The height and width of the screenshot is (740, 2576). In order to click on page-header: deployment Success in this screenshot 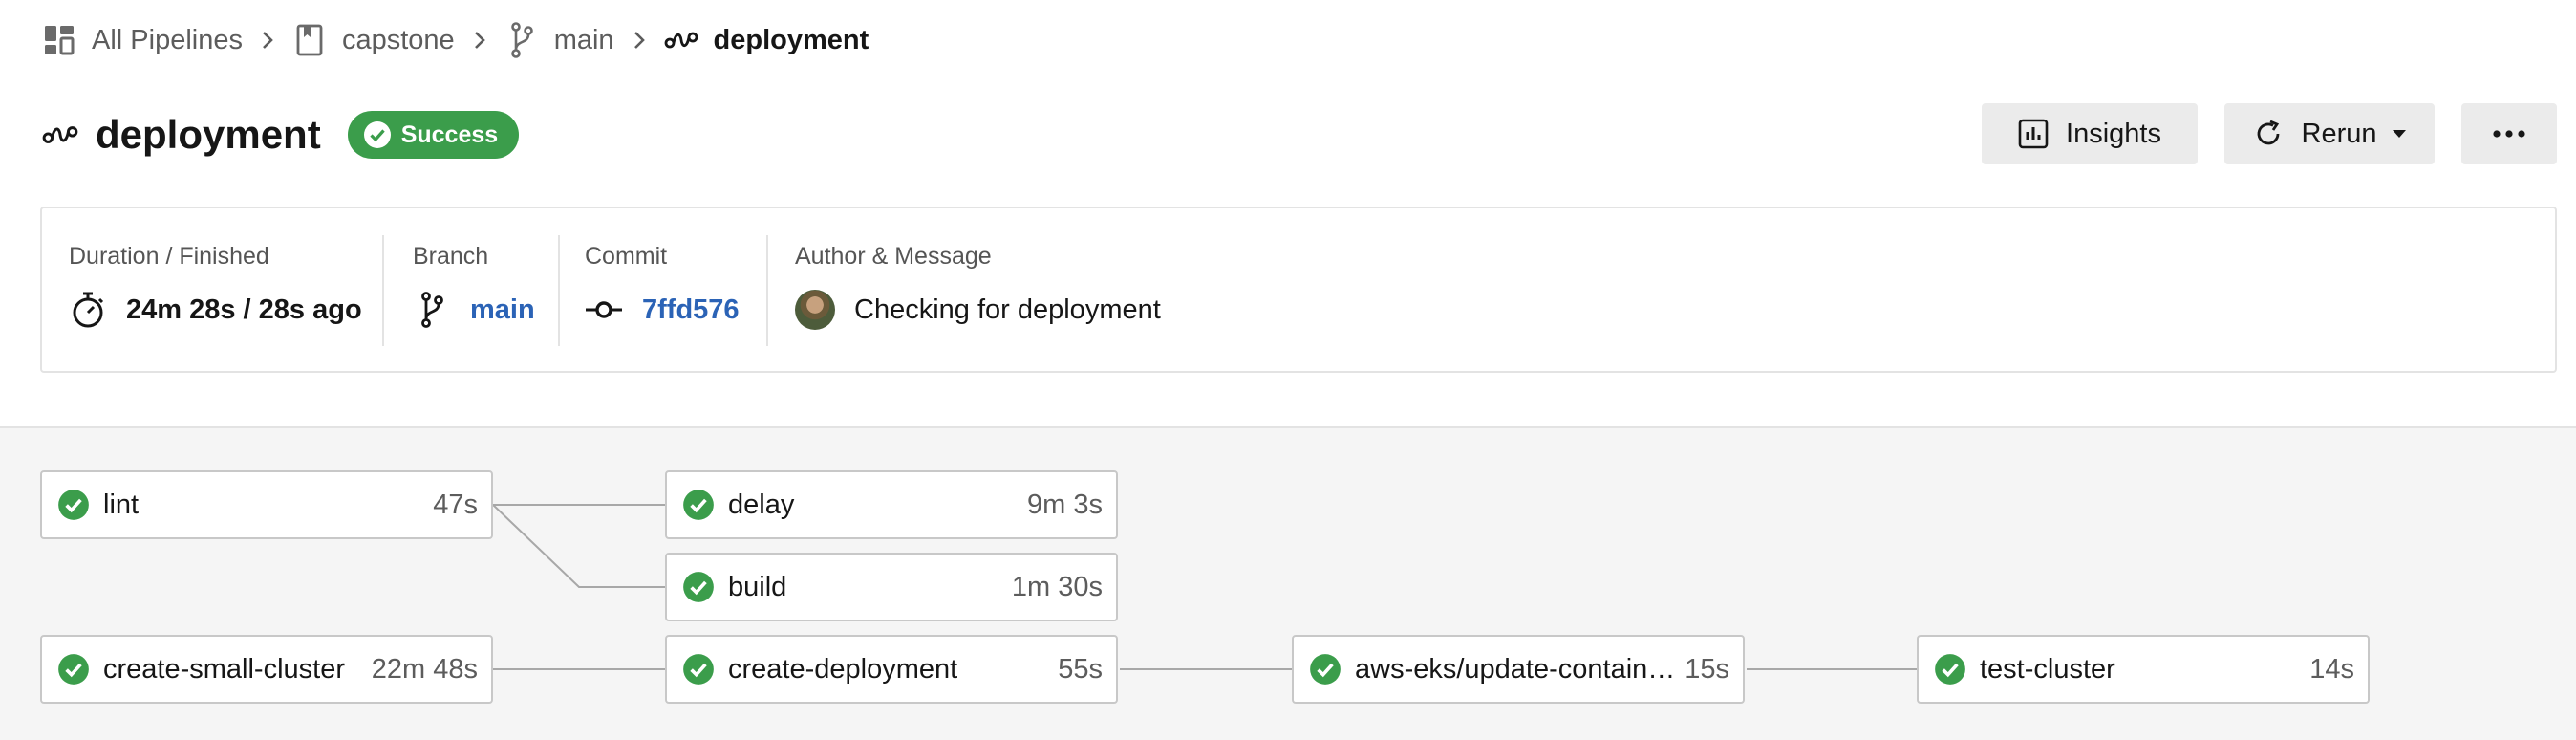, I will do `click(281, 135)`.